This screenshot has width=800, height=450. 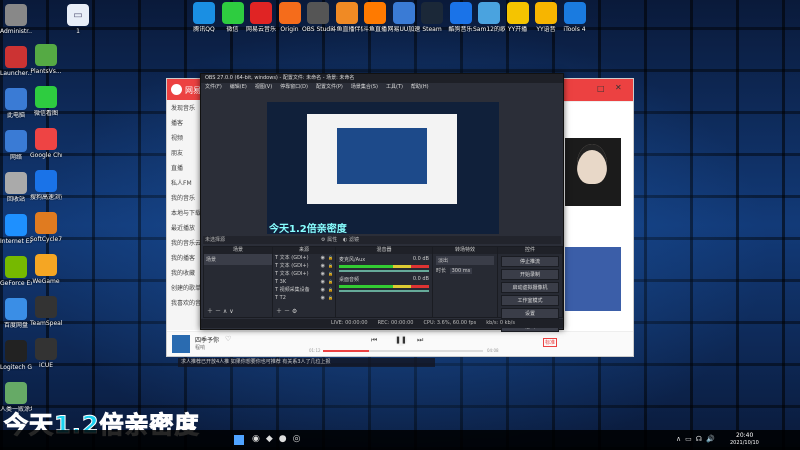 I want to click on source-item: T 3K ◉ 🔒, so click(x=304, y=282).